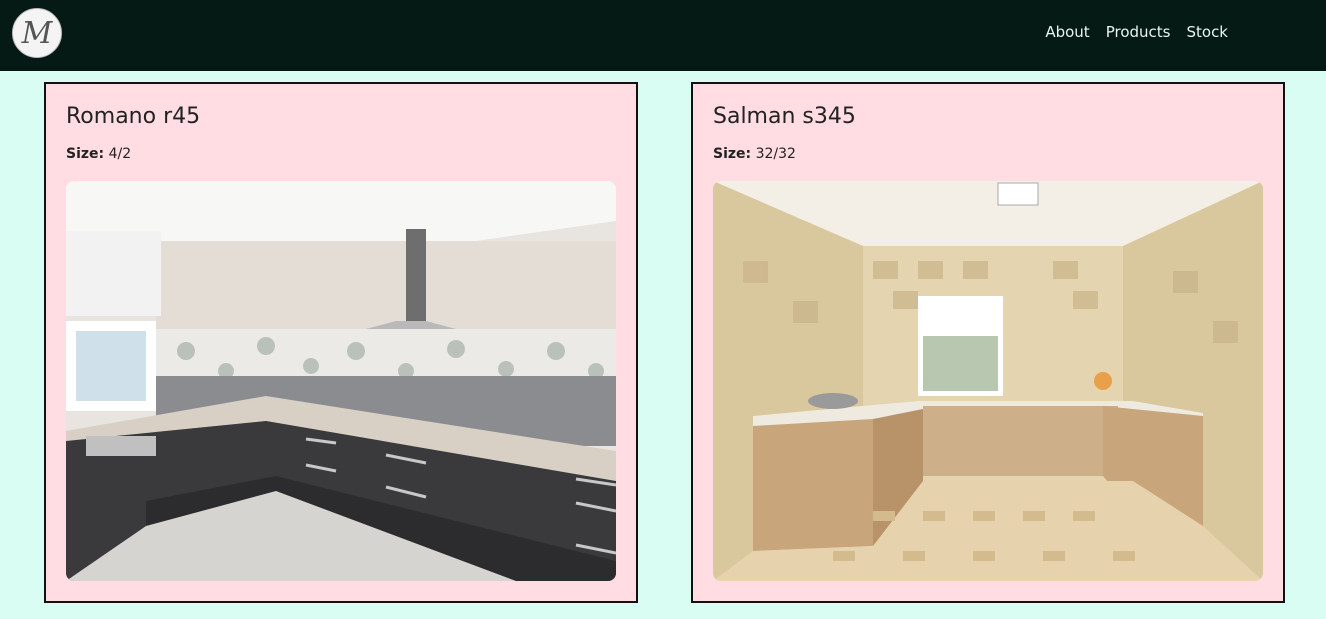  What do you see at coordinates (775, 154) in the screenshot?
I see `size-value: 32/32` at bounding box center [775, 154].